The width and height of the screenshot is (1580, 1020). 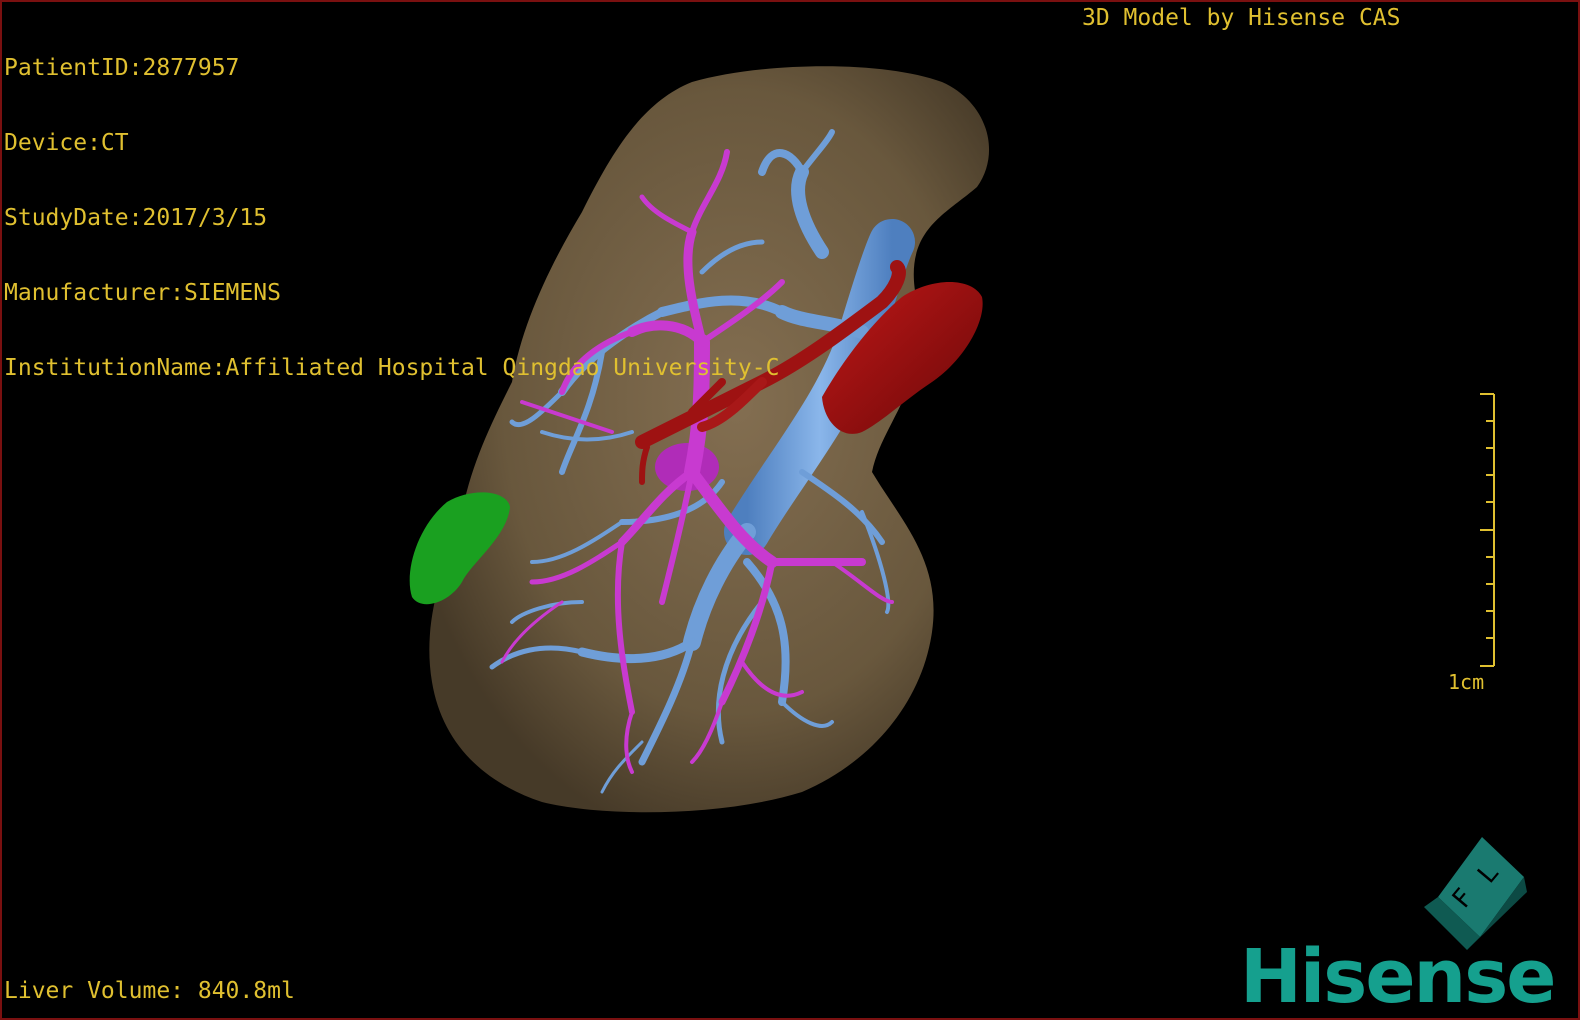 What do you see at coordinates (142, 293) in the screenshot?
I see `manufacturer-text: Manufacturer:SIEMENS` at bounding box center [142, 293].